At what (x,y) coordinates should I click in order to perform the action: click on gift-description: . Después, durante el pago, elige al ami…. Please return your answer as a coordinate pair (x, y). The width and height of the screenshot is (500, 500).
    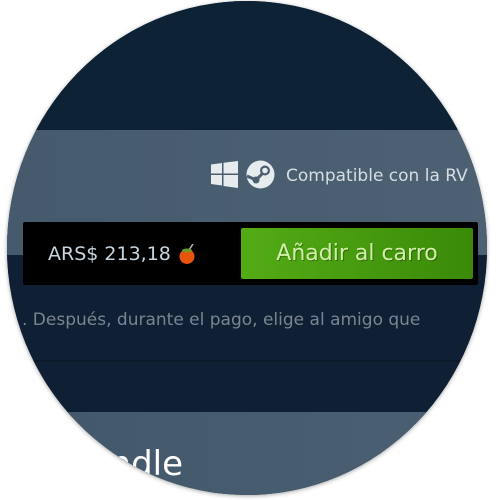
    Looking at the image, I should click on (221, 320).